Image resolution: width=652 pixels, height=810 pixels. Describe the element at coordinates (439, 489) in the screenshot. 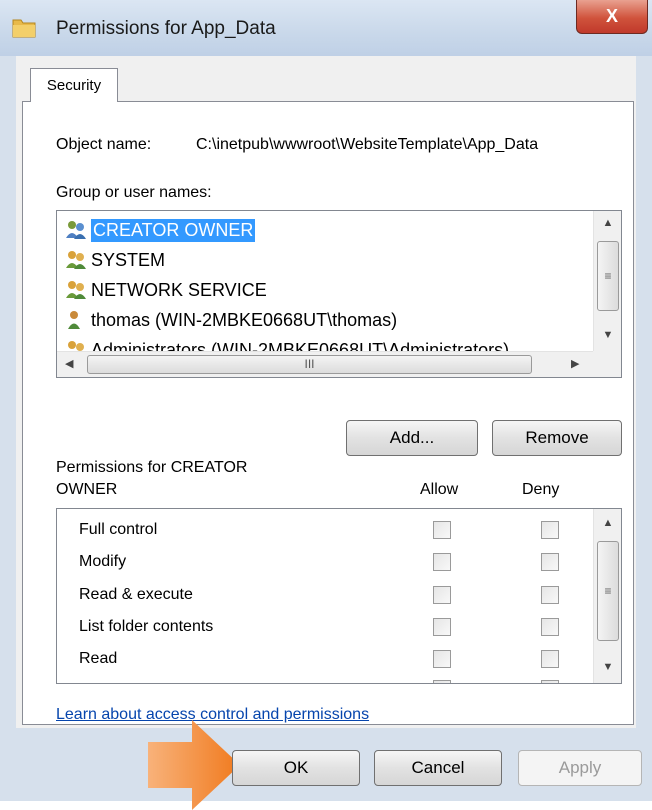

I see `allow-column-header: Allow` at that location.